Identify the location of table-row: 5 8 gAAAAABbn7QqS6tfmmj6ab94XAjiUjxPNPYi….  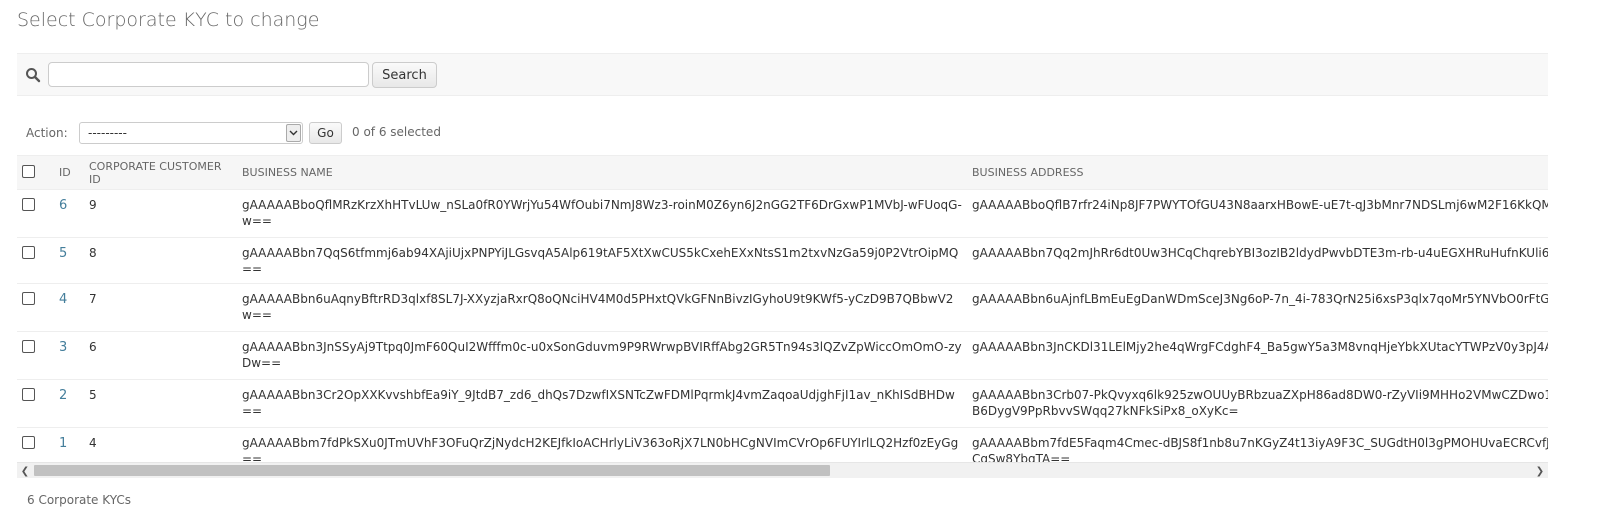
(782, 260).